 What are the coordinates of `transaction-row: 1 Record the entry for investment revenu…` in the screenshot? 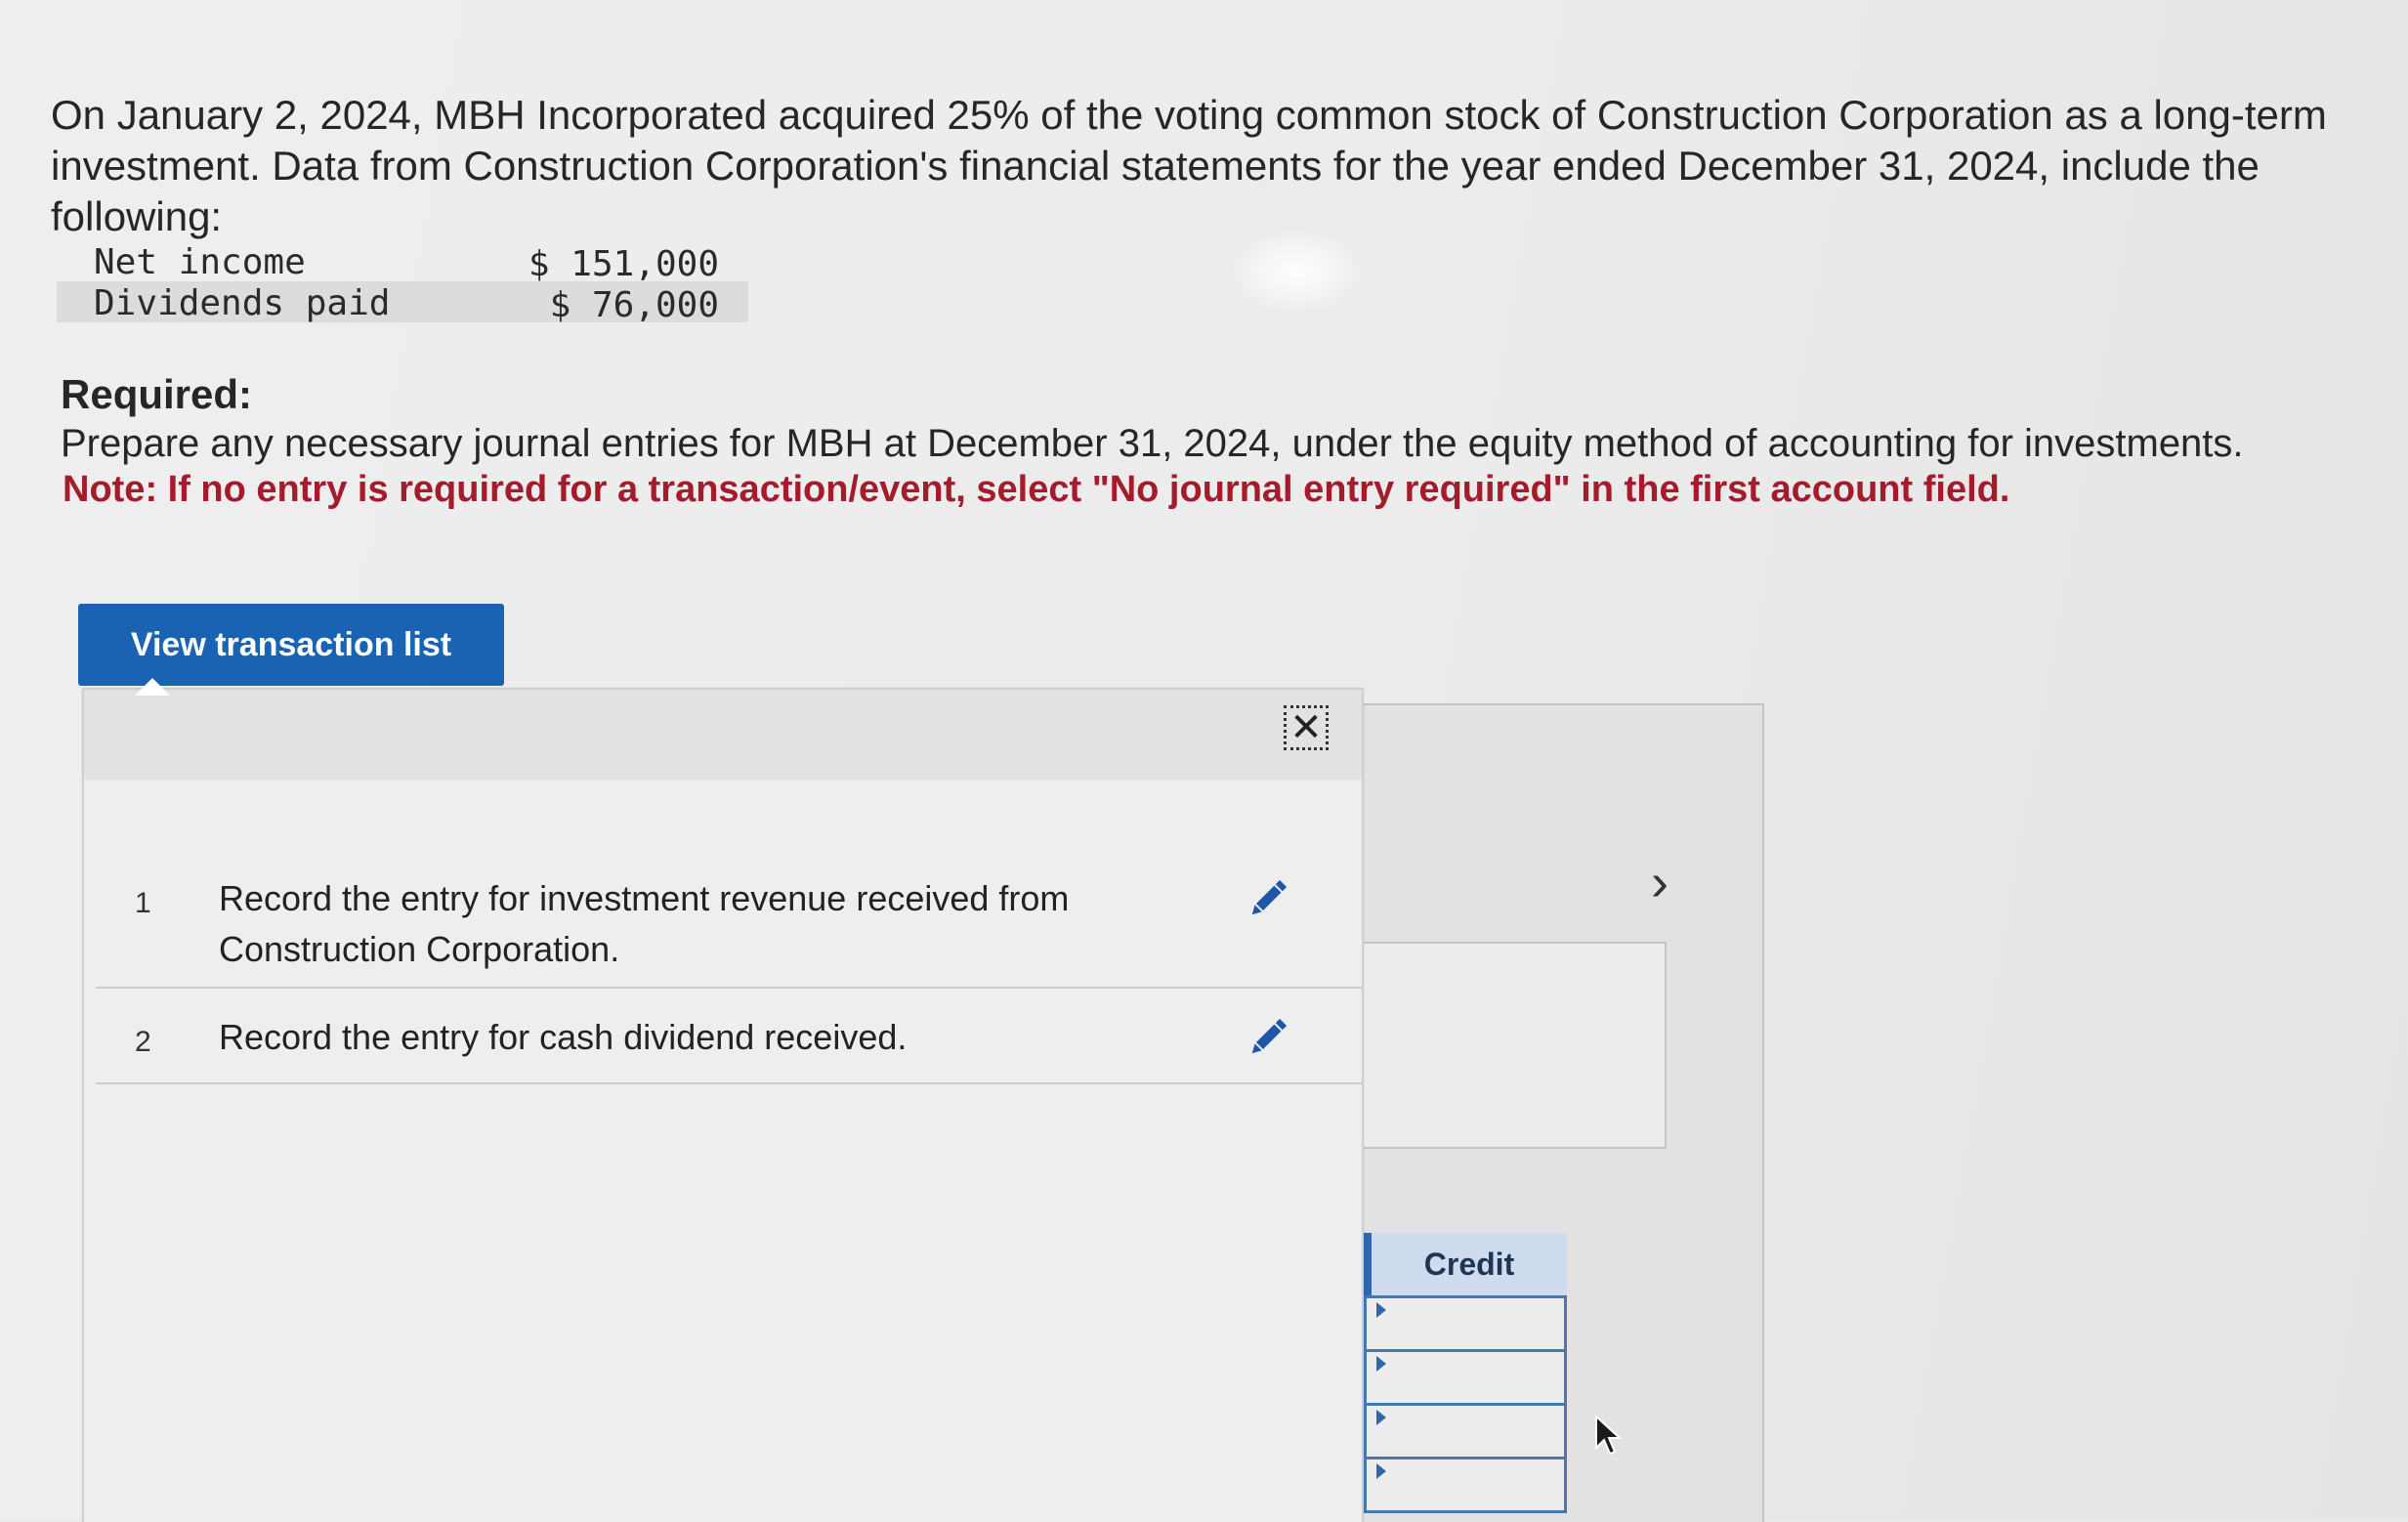 It's located at (729, 928).